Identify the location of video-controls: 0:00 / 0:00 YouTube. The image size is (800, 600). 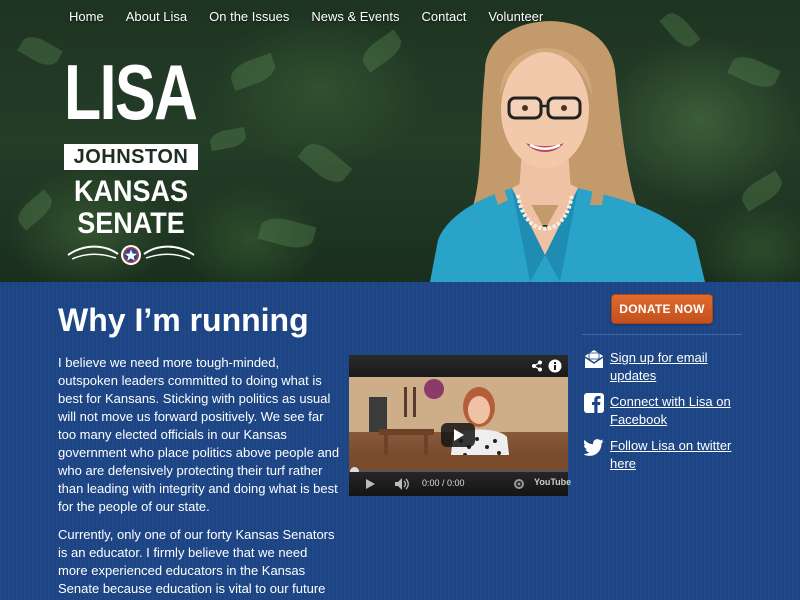
(460, 484).